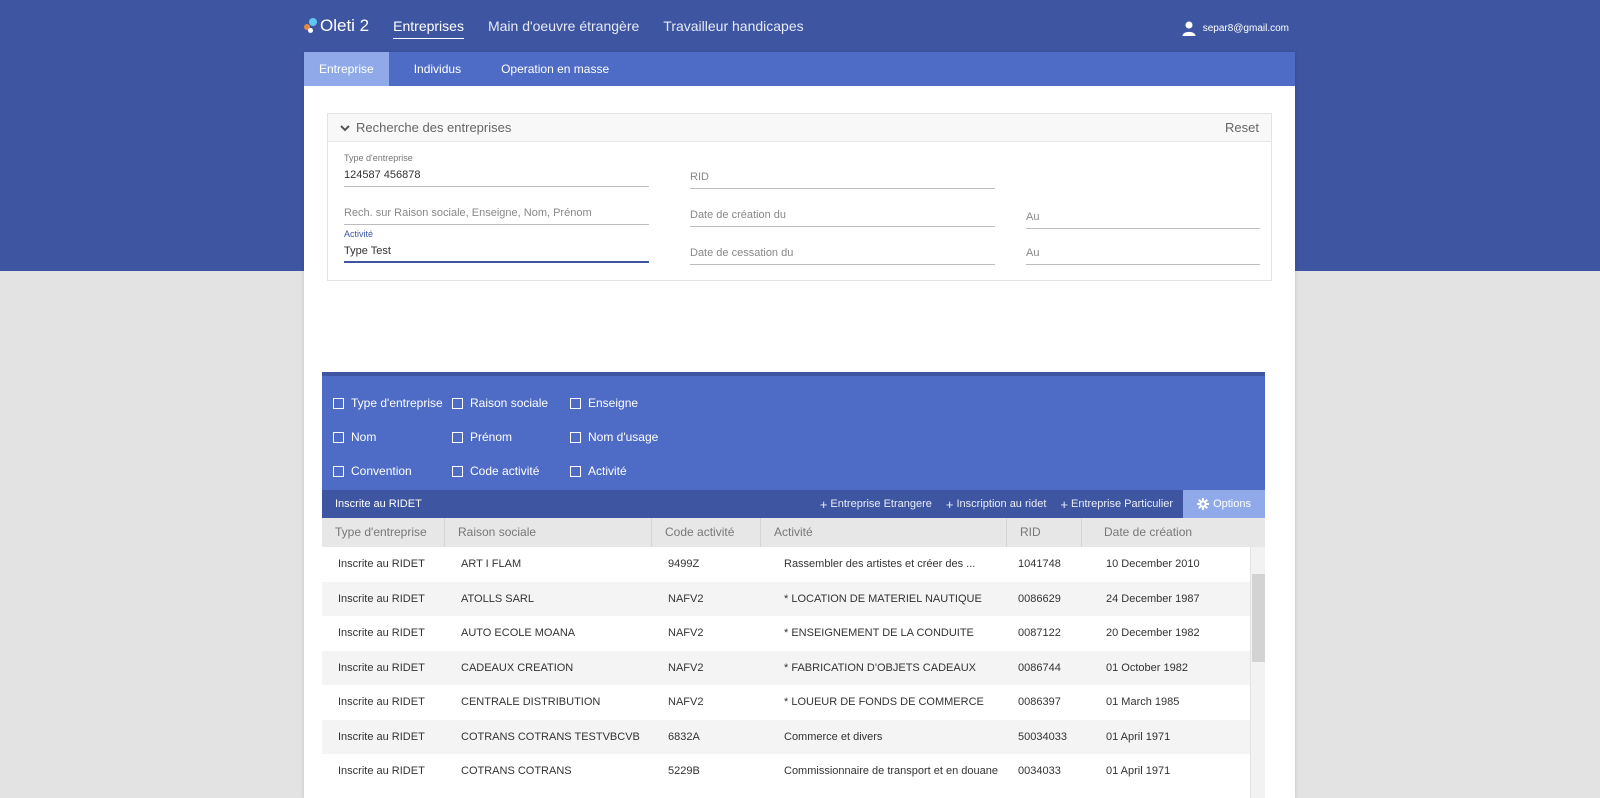  What do you see at coordinates (428, 26) in the screenshot?
I see `nav-entreprises: Entreprises` at bounding box center [428, 26].